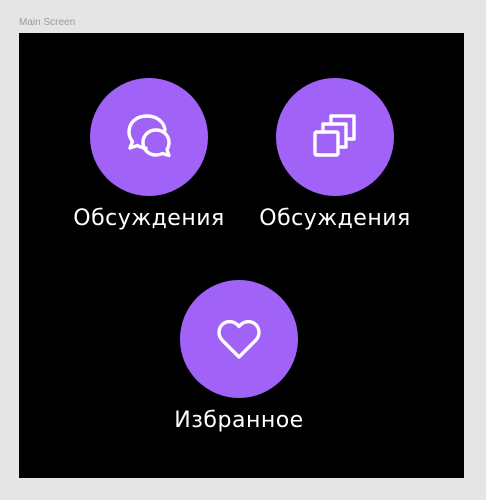 The image size is (486, 500). I want to click on discussions-tile: Обсуждения, so click(149, 154).